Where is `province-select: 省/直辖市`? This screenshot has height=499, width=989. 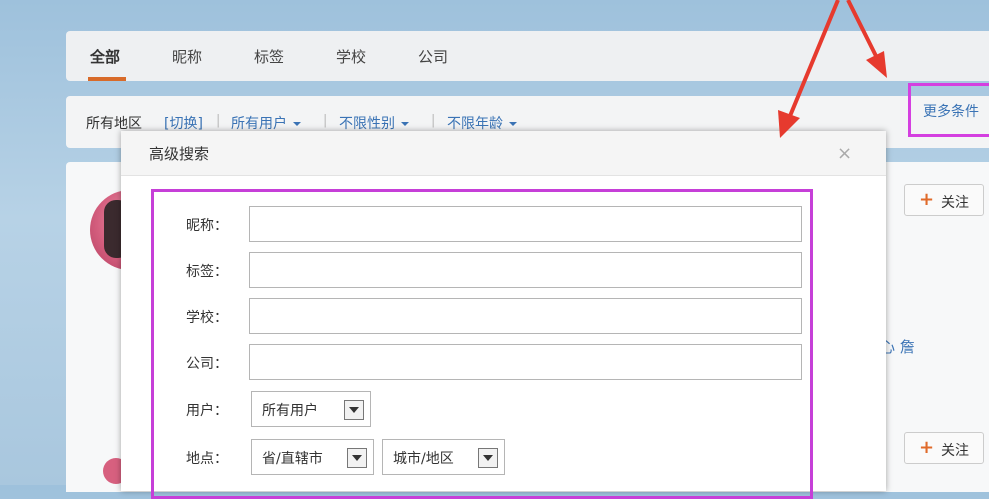 province-select: 省/直辖市 is located at coordinates (312, 457).